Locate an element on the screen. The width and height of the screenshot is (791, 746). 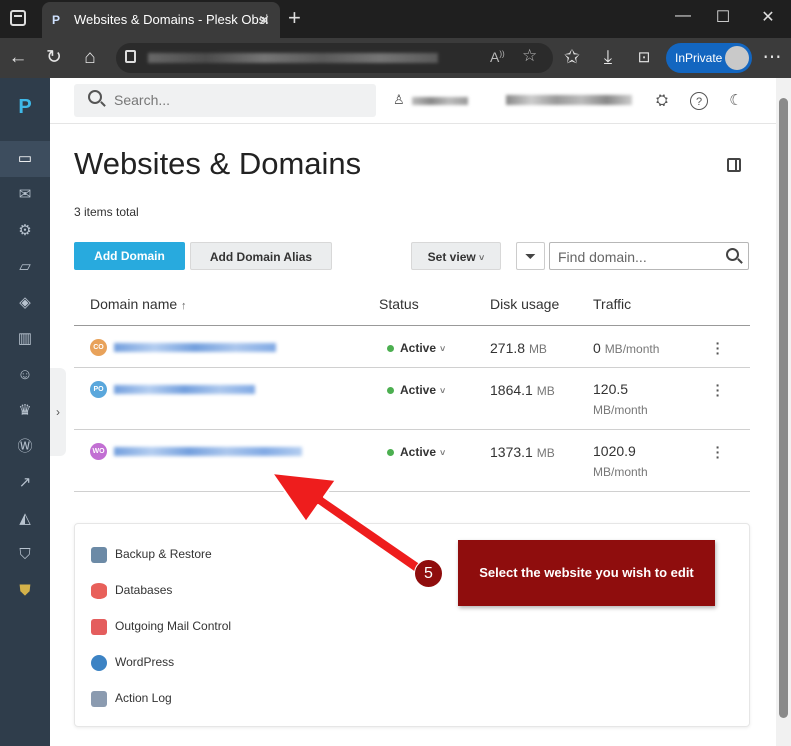
layers-icon: ◈ is located at coordinates (25, 303).